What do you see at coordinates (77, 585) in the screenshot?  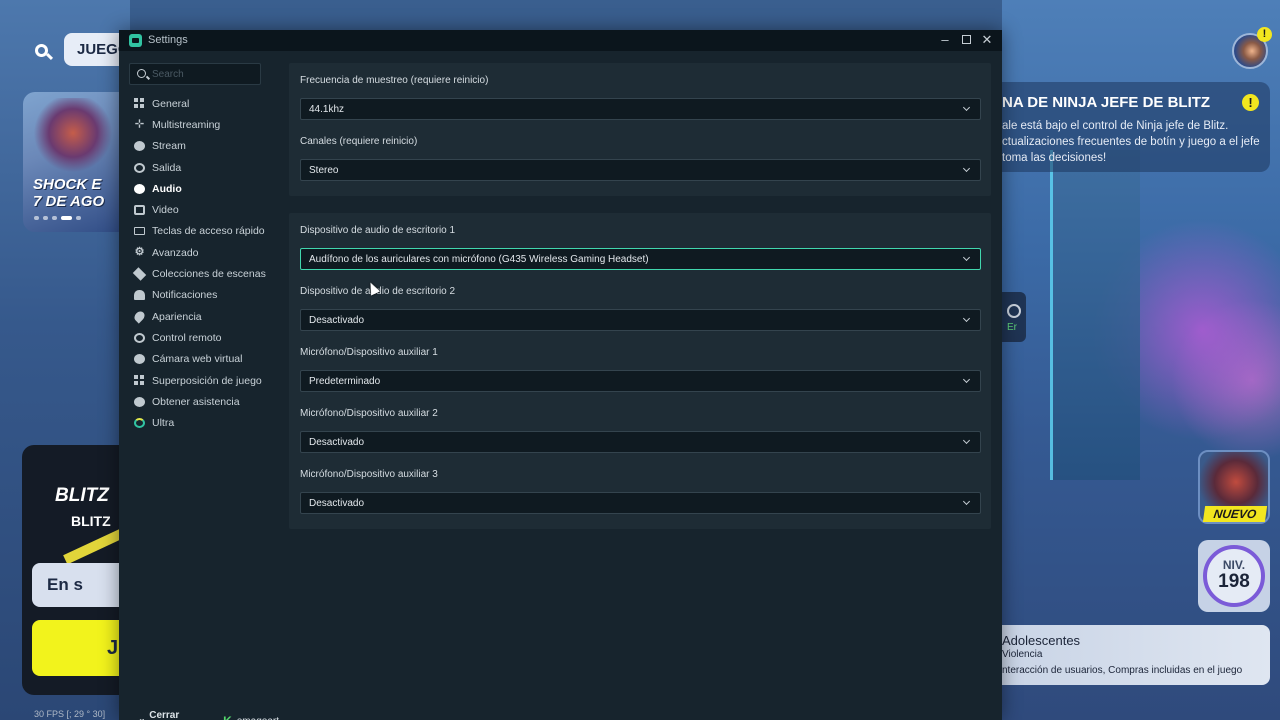 I see `queue-button: En s` at bounding box center [77, 585].